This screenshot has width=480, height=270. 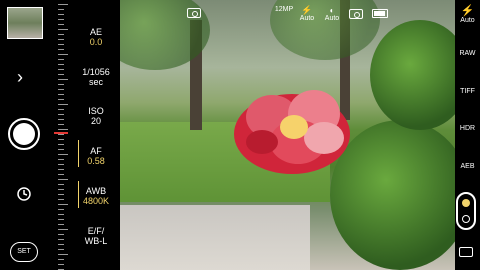 What do you see at coordinates (467, 54) in the screenshot?
I see `raw-button: RAW` at bounding box center [467, 54].